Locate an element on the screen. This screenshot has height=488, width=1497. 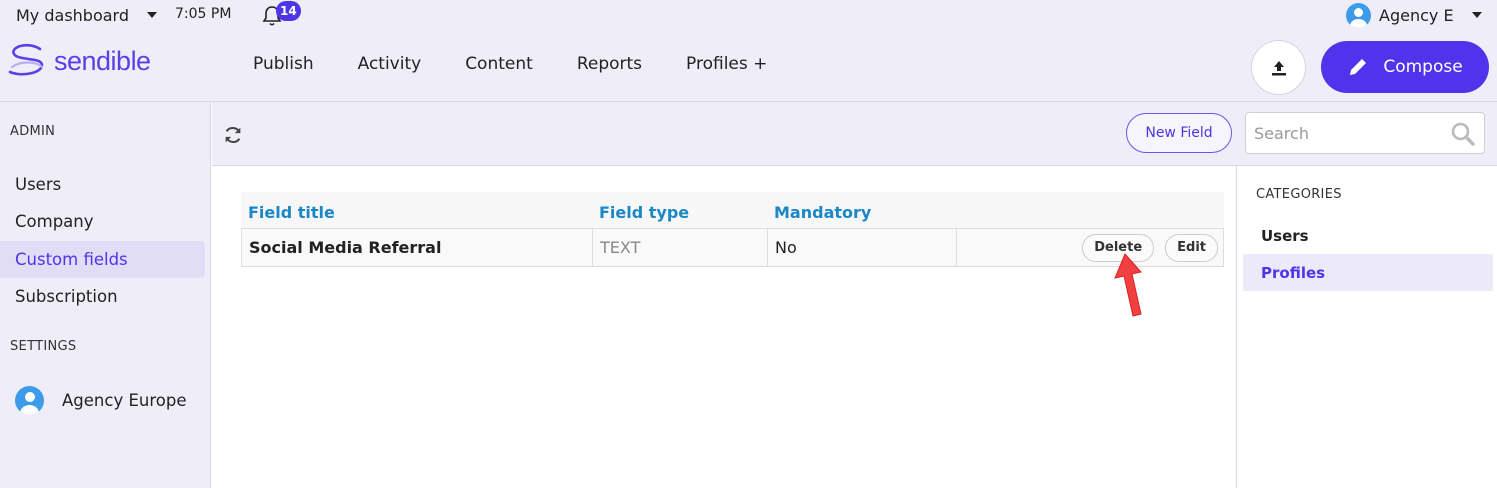
actions-cell: Delete Edit is located at coordinates (1090, 247).